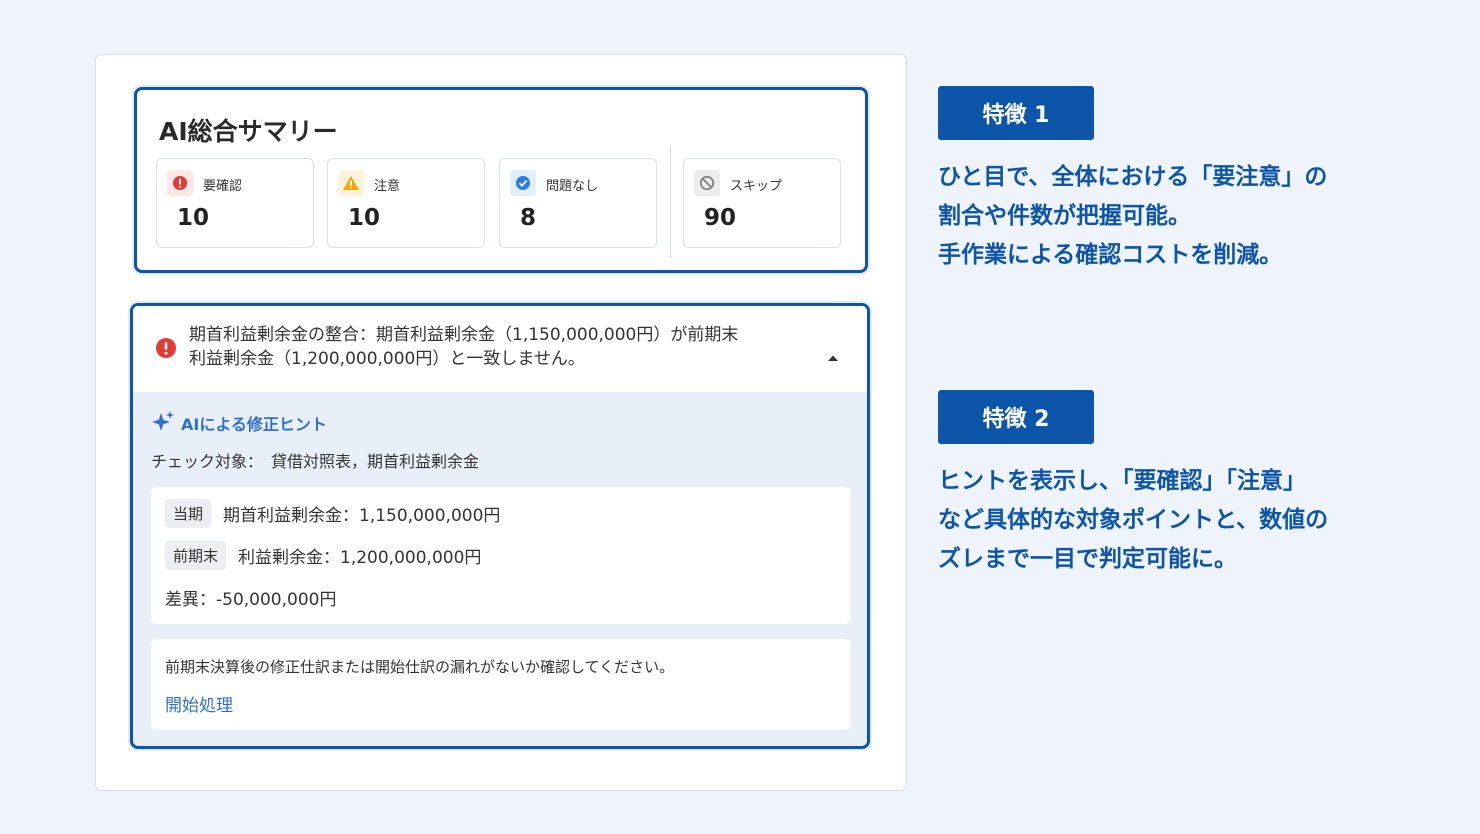 This screenshot has height=834, width=1480. I want to click on stat-label: 注意, so click(387, 186).